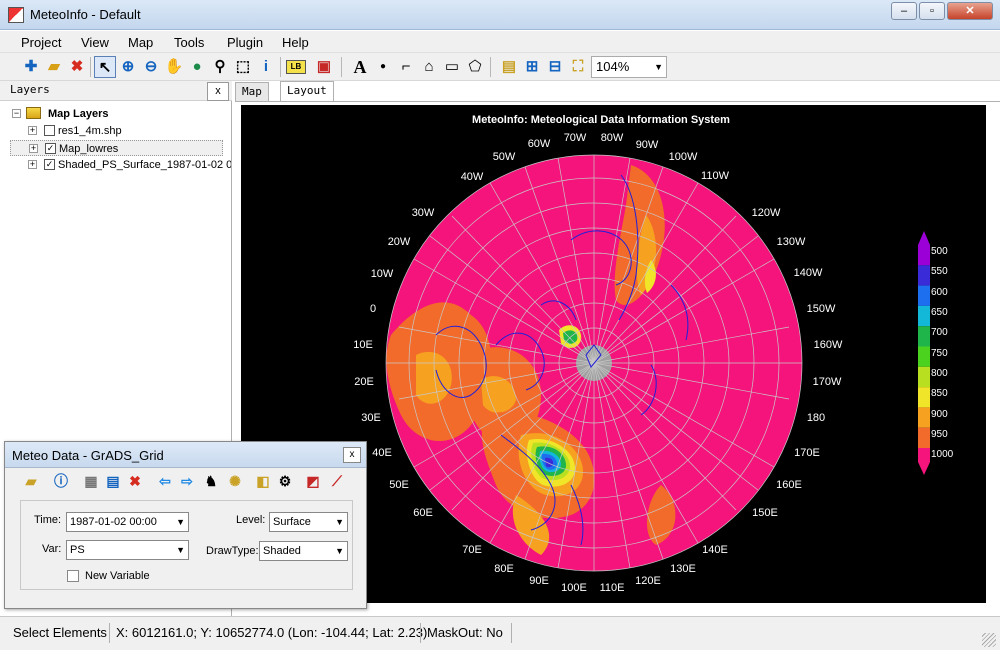 This screenshot has height=650, width=1000. I want to click on save-layout-icon: ▣, so click(324, 67).